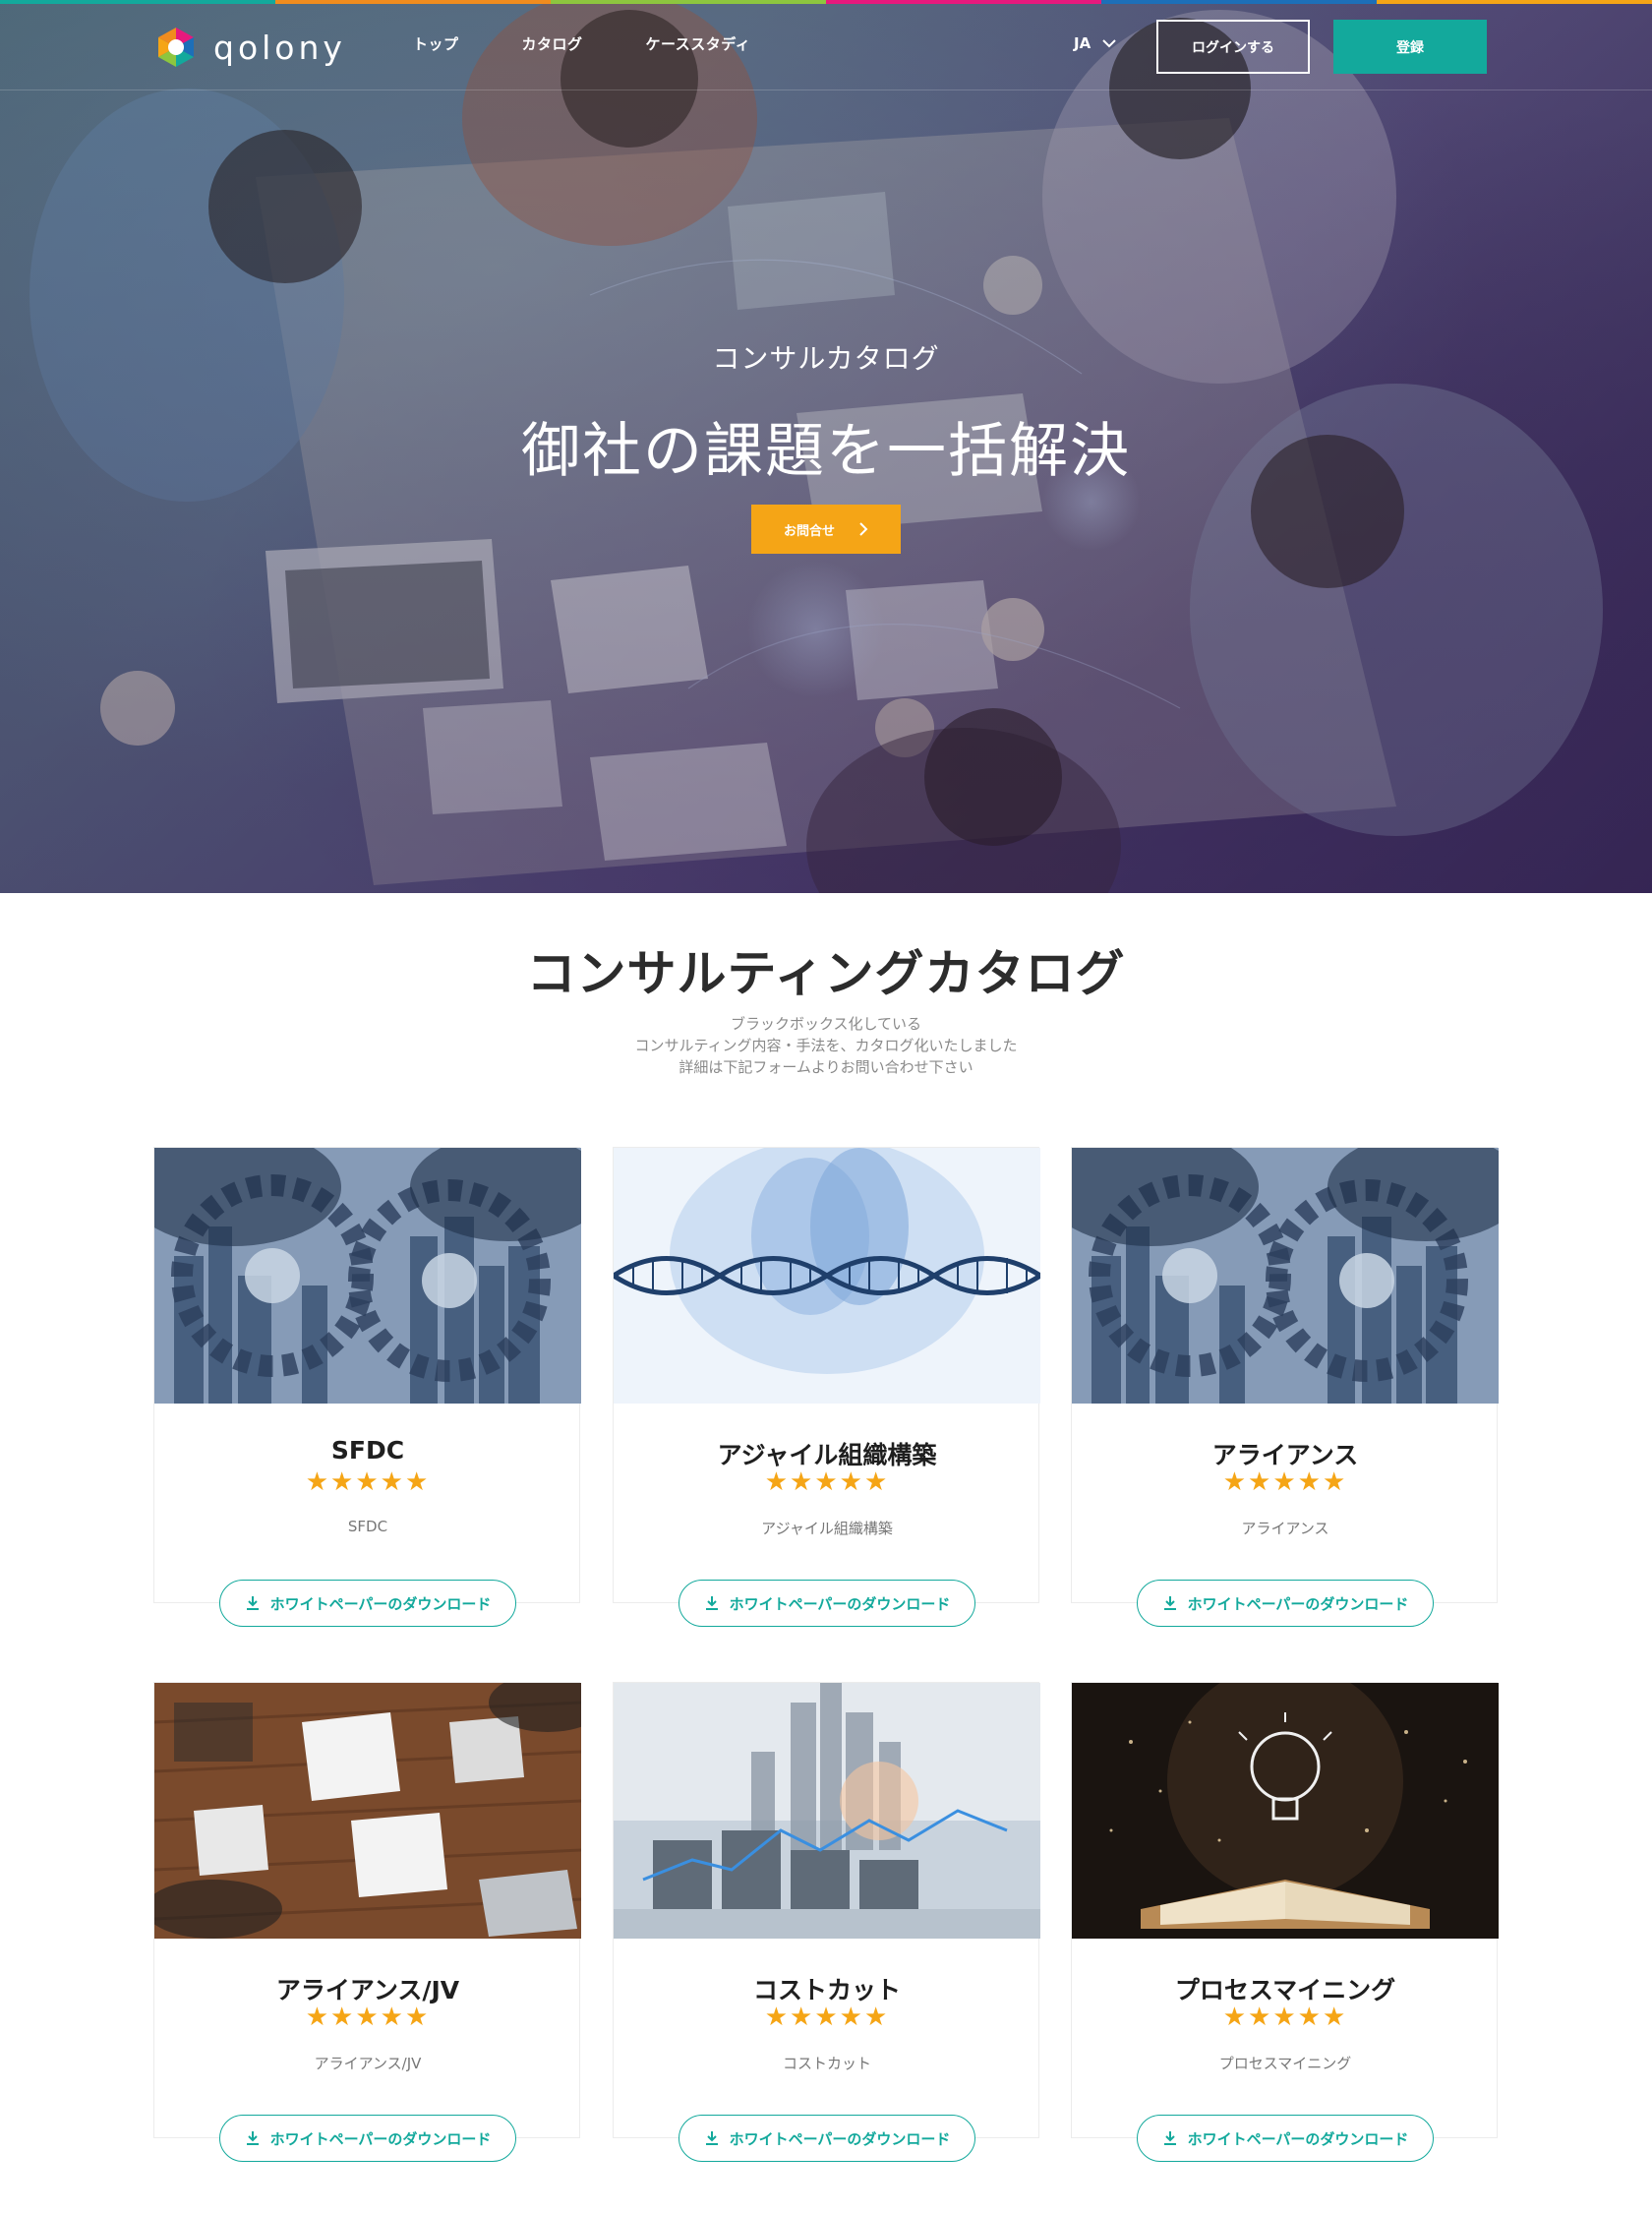 This screenshot has height=2213, width=1652. I want to click on card-title: アジャイル組織構築, so click(827, 1455).